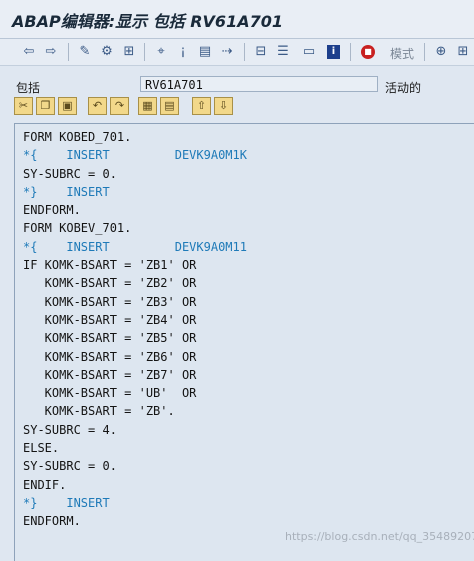 This screenshot has width=474, height=561. What do you see at coordinates (261, 52) in the screenshot?
I see `tree-icon: ⊟` at bounding box center [261, 52].